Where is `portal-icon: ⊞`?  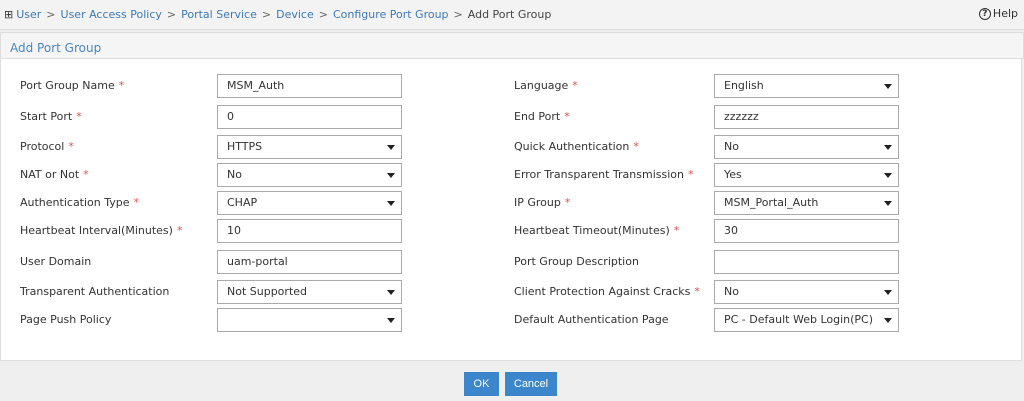 portal-icon: ⊞ is located at coordinates (9, 14).